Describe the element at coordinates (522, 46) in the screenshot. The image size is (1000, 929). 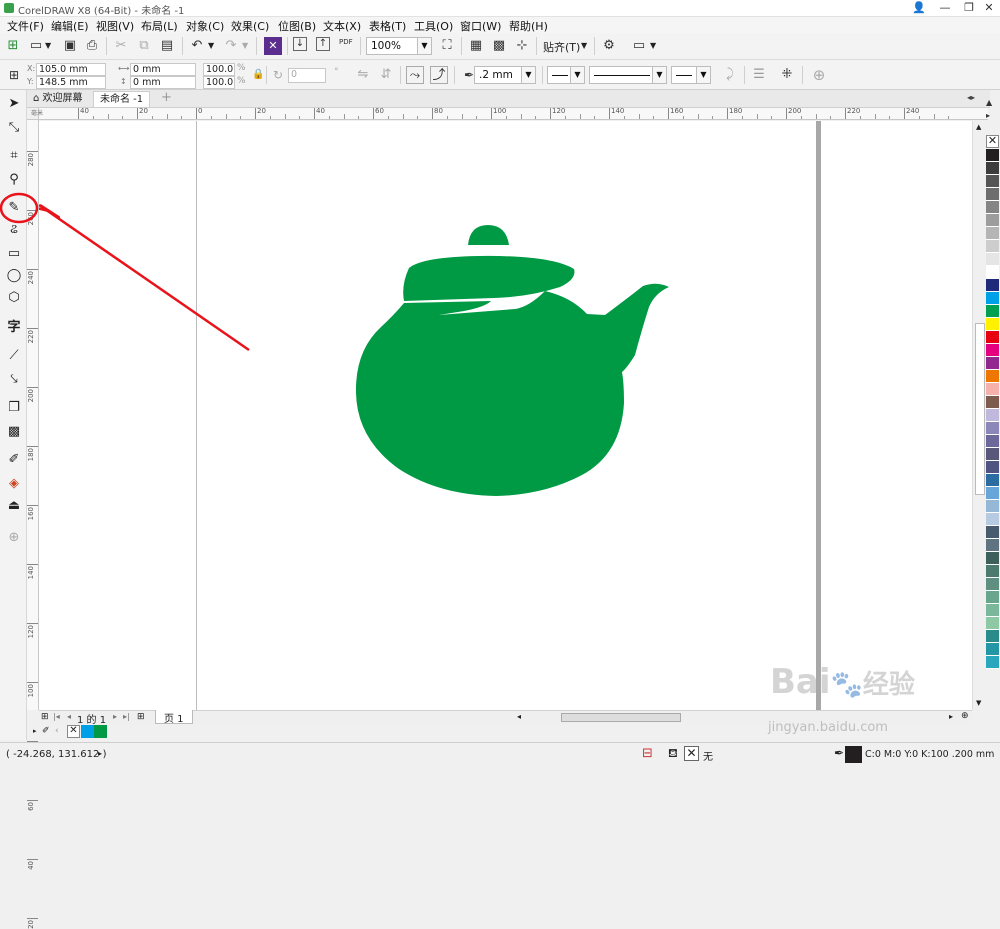
I see `show-guidelines-icon: ⊹` at that location.